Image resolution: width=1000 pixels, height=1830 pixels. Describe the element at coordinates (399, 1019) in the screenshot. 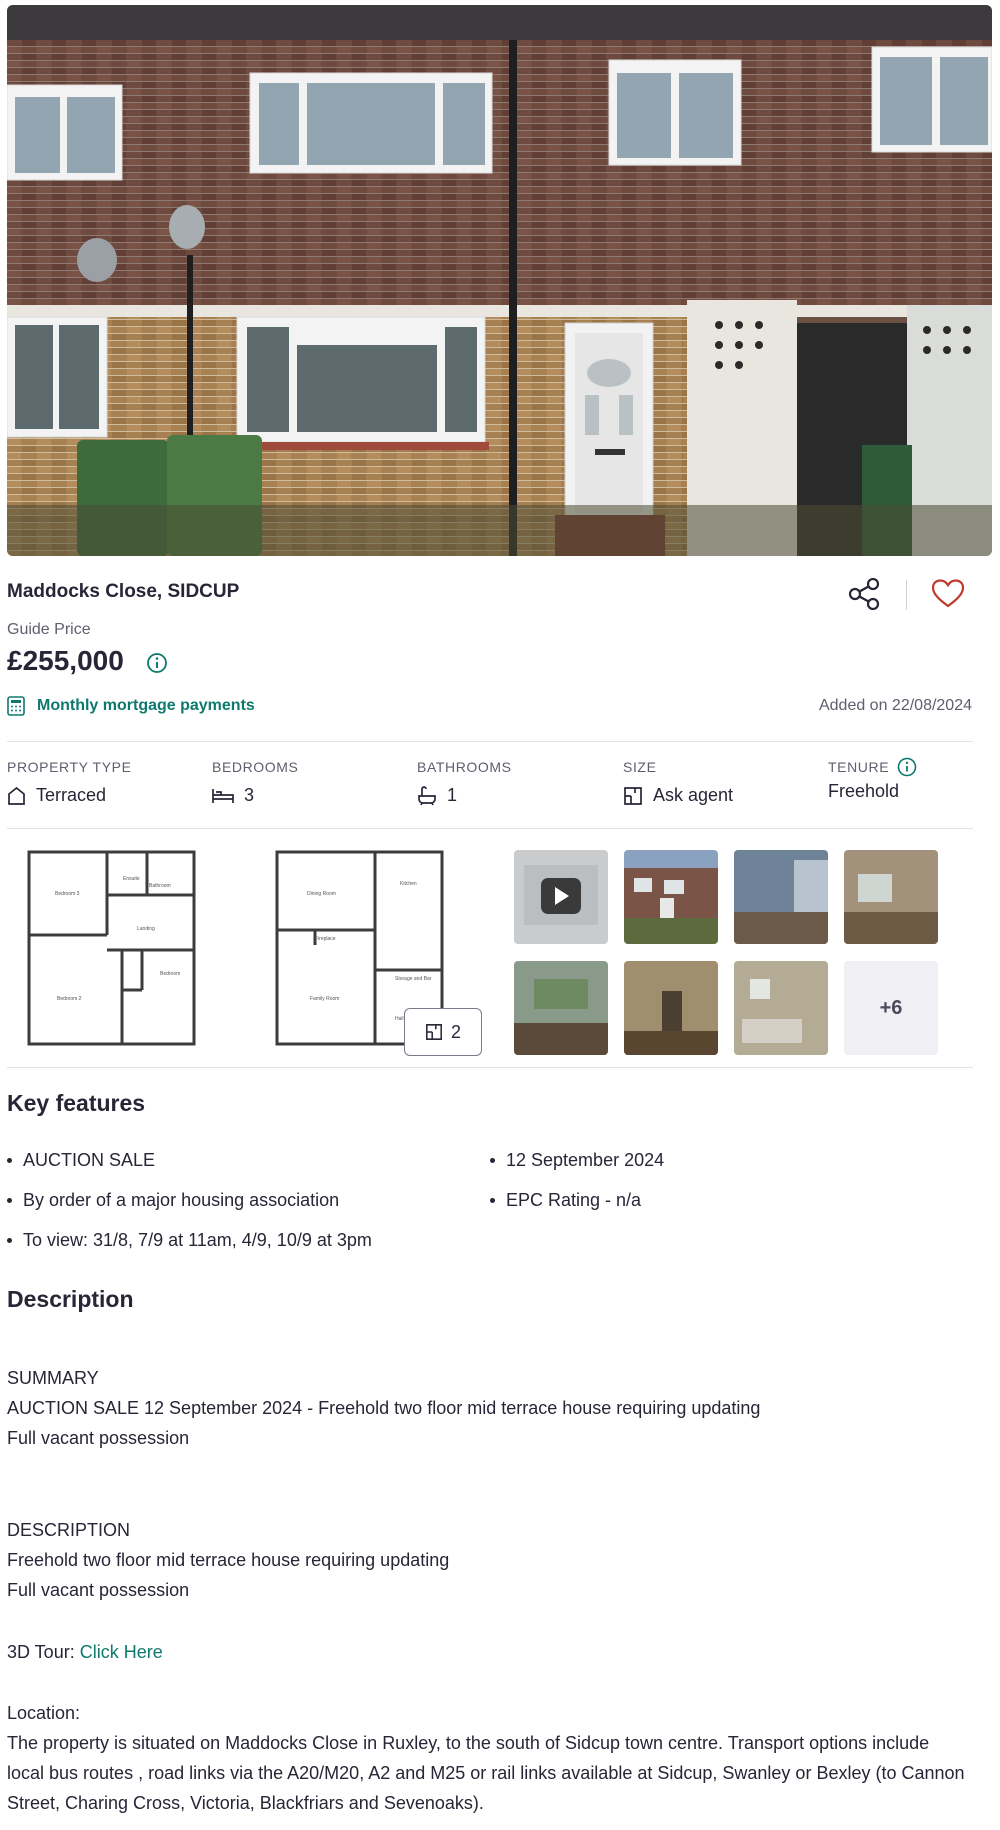

I see `room-label: Hall` at that location.